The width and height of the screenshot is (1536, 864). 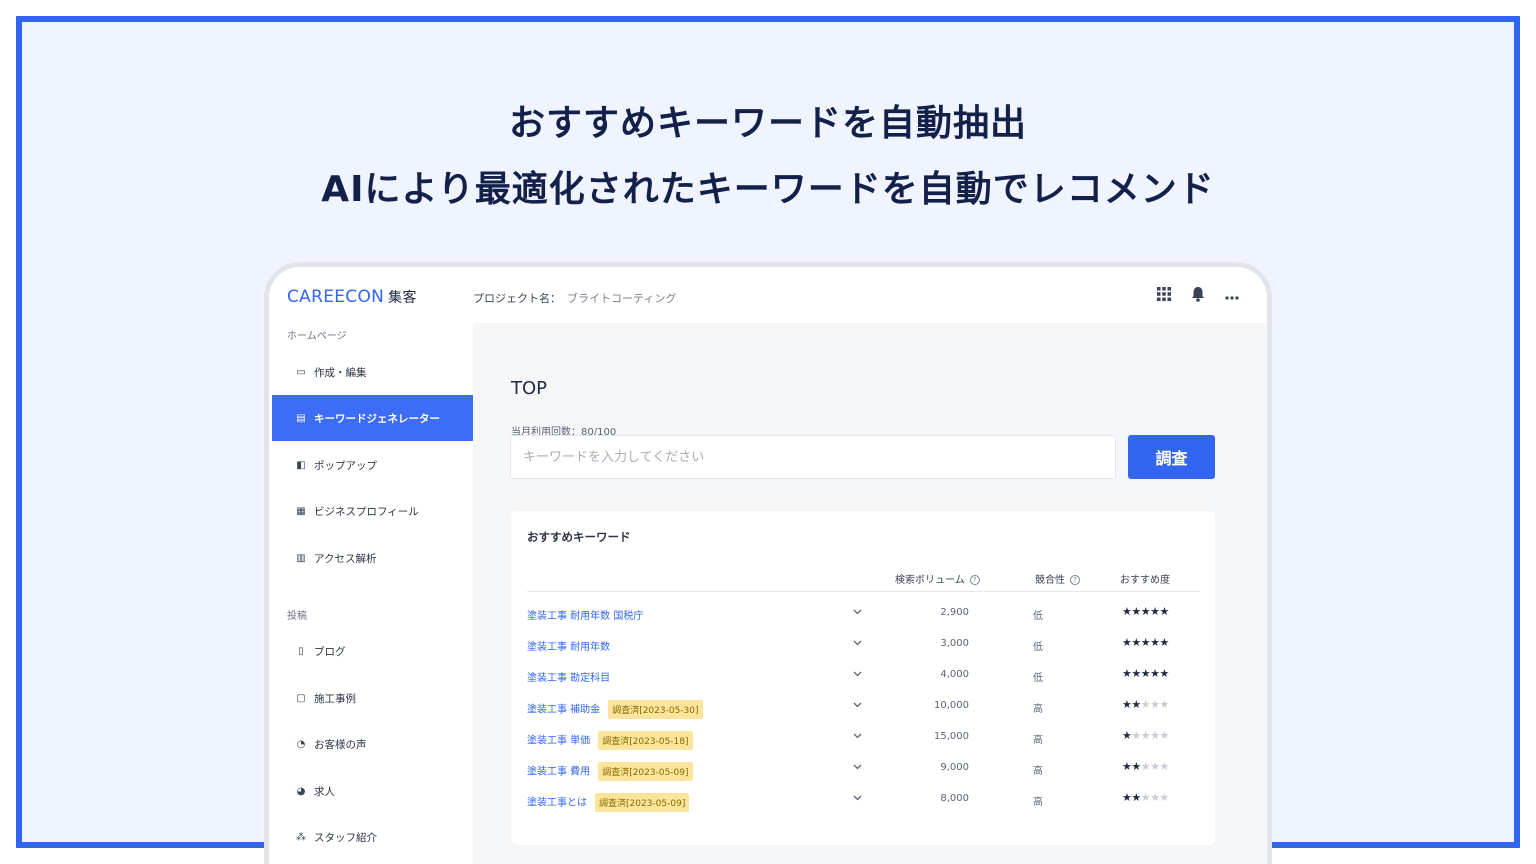 What do you see at coordinates (768, 189) in the screenshot?
I see `headline-line-2: AIにより最適化されたキーワードを自動でレコメンド` at bounding box center [768, 189].